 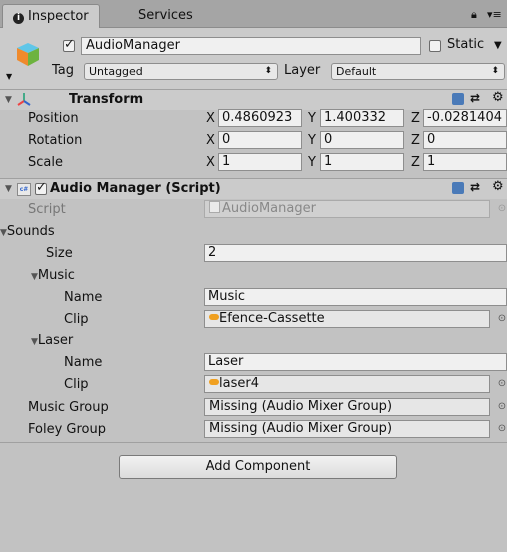 What do you see at coordinates (58, 16) in the screenshot?
I see `tab-inspector-label: Inspector` at bounding box center [58, 16].